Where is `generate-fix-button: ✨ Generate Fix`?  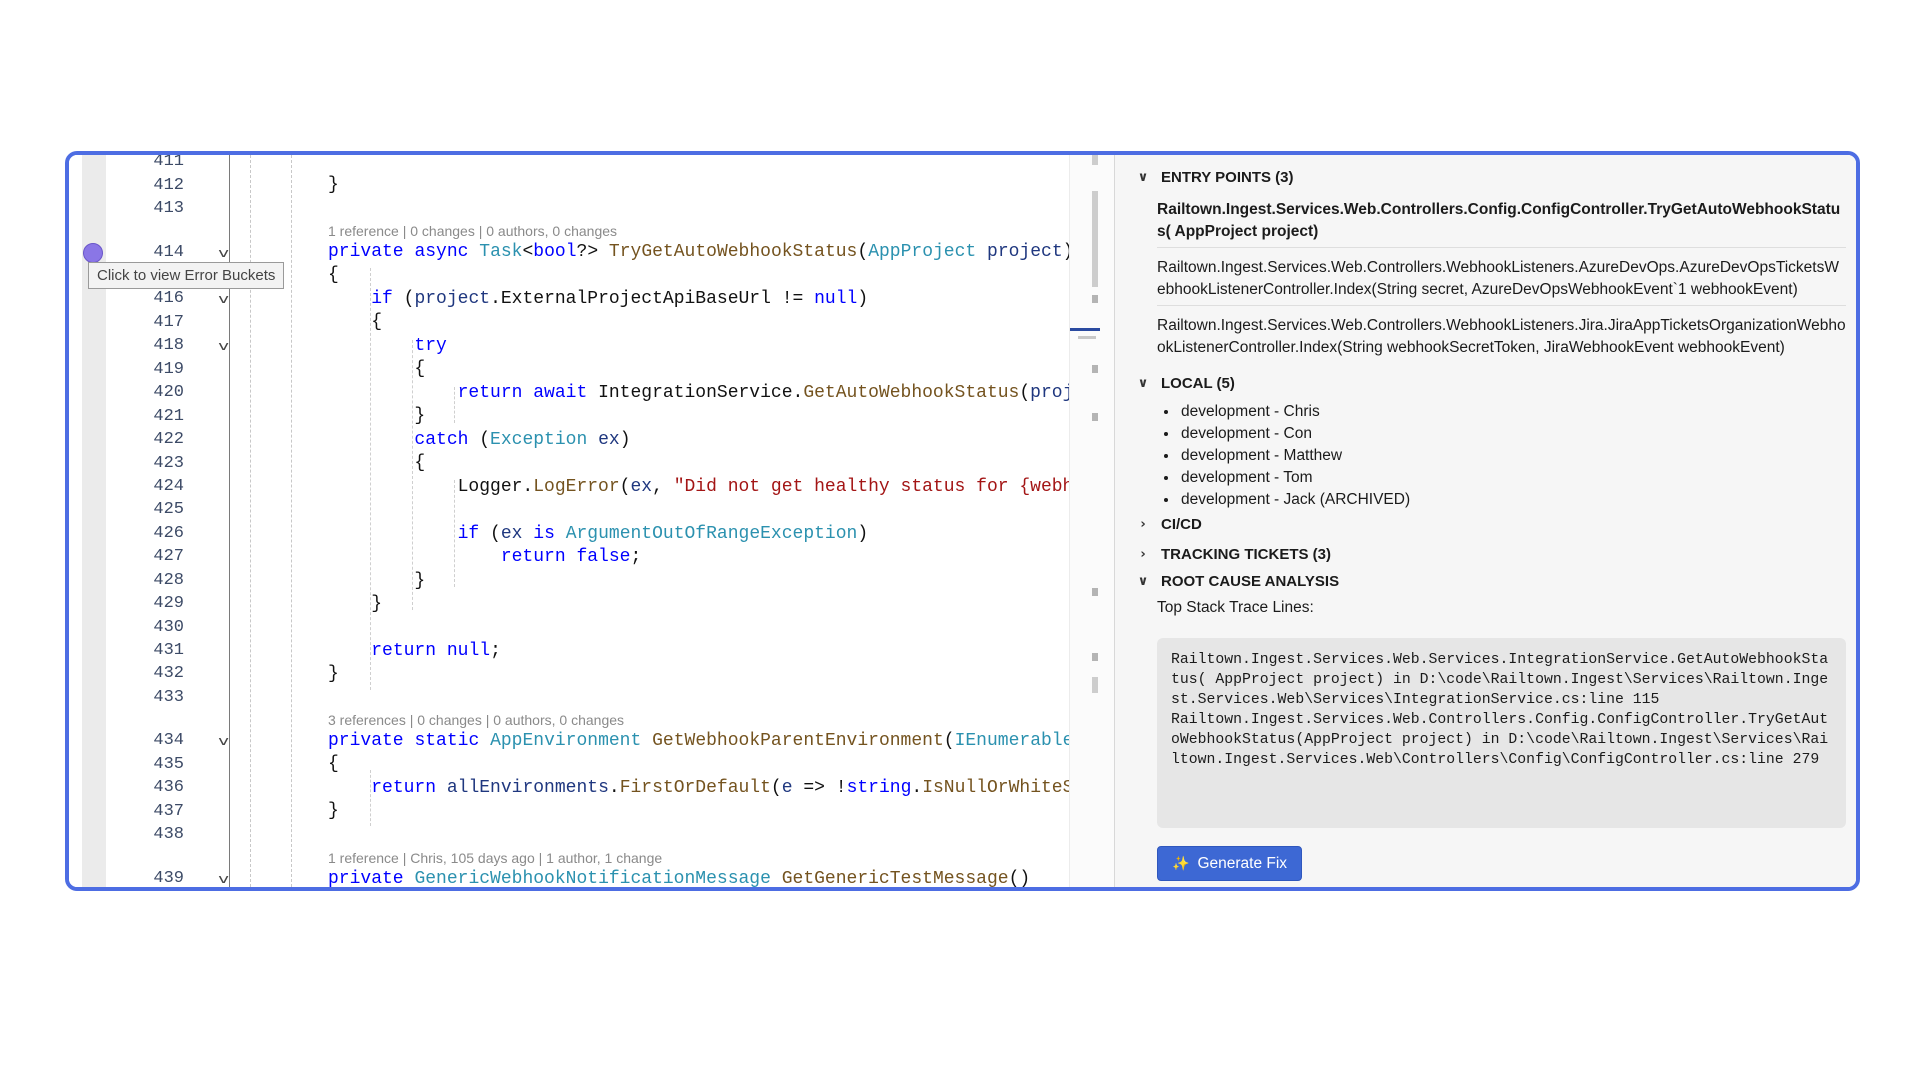 generate-fix-button: ✨ Generate Fix is located at coordinates (1230, 863).